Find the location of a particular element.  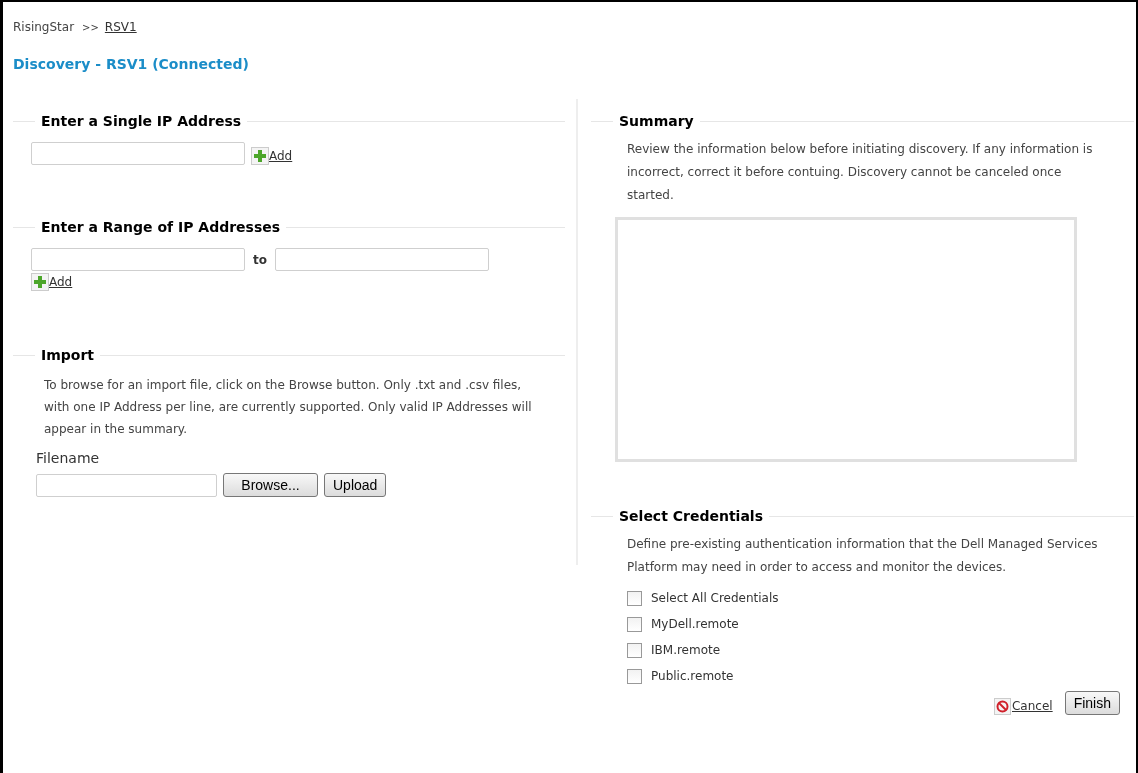

ip-address-field is located at coordinates (138, 153).